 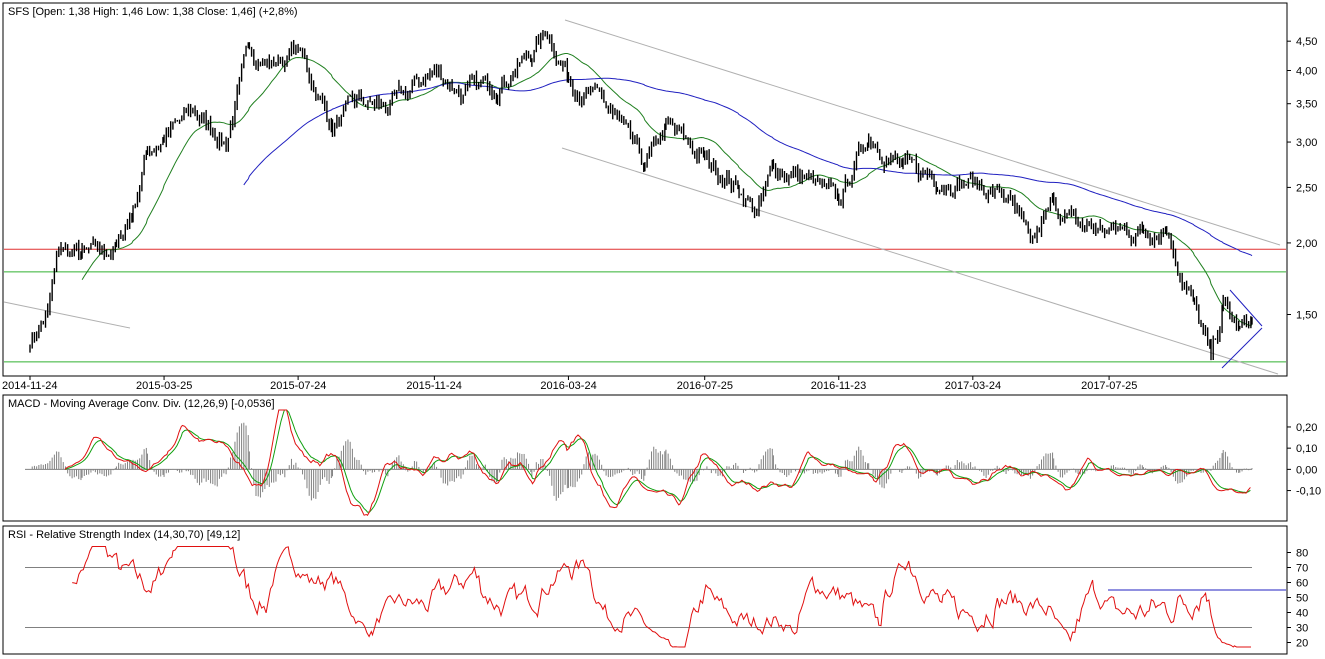 What do you see at coordinates (1109, 386) in the screenshot?
I see `x-tick-label: 2017-07-25` at bounding box center [1109, 386].